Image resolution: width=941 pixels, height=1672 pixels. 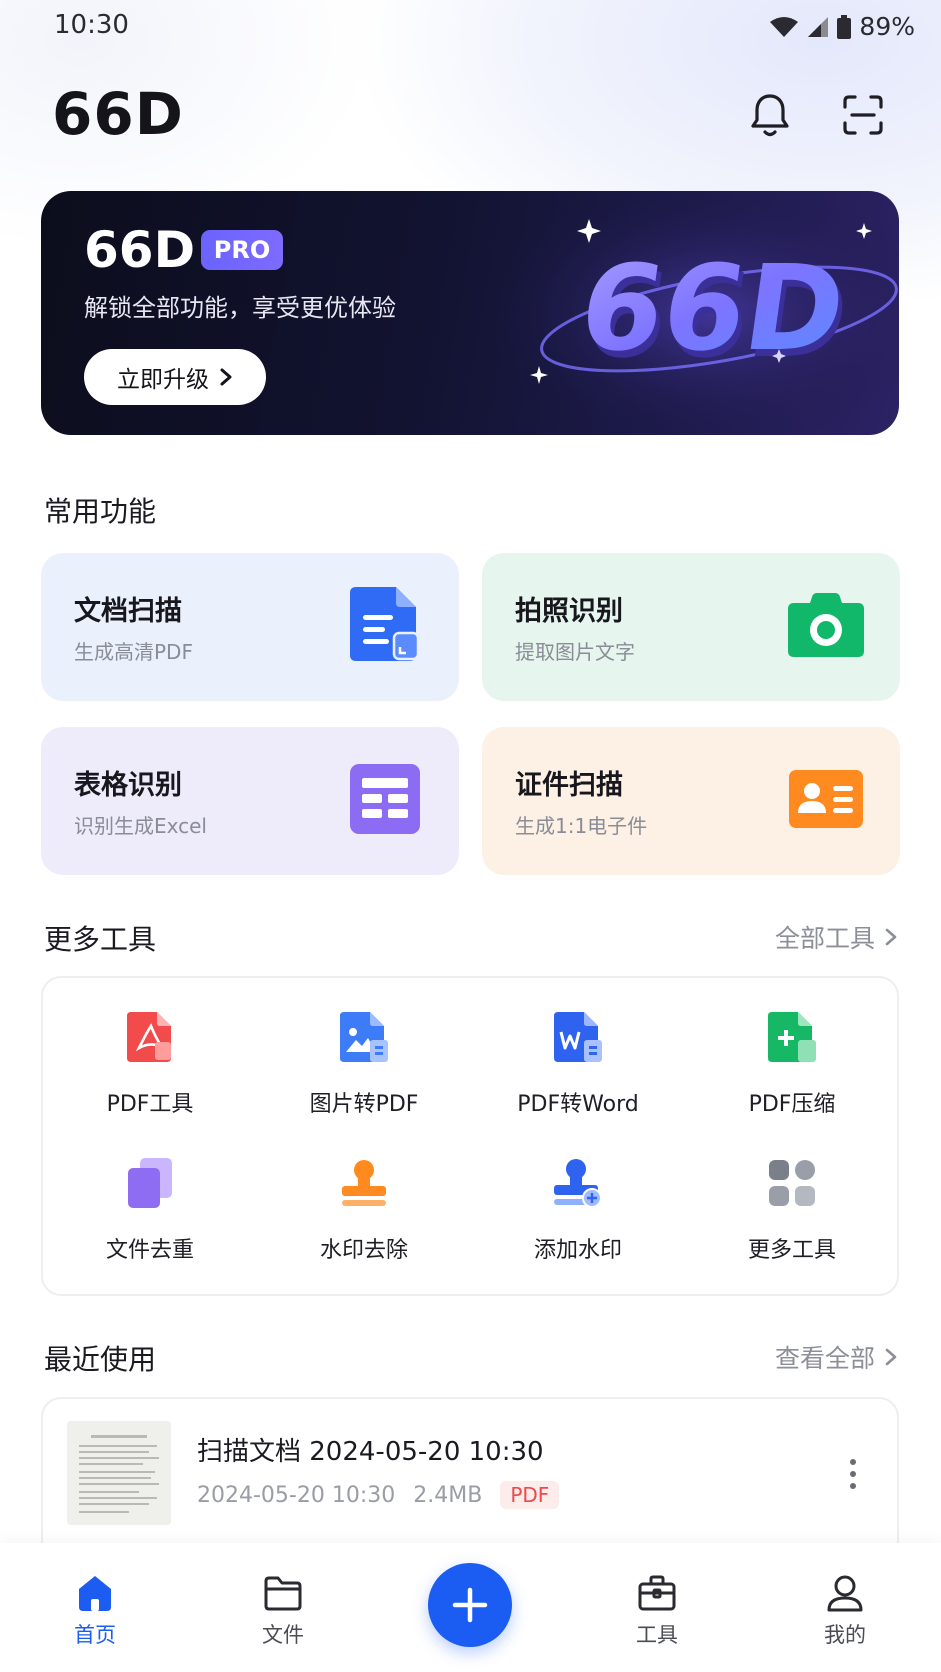 I want to click on recent-item-size: 2.4MB, so click(x=448, y=1495).